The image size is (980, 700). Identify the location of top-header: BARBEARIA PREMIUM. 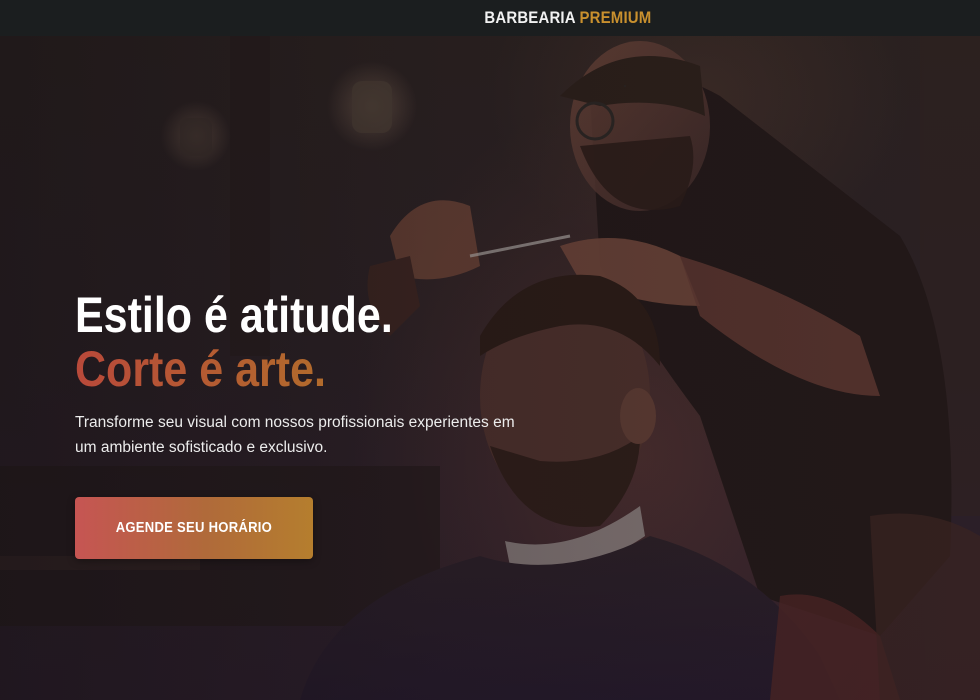
(490, 18).